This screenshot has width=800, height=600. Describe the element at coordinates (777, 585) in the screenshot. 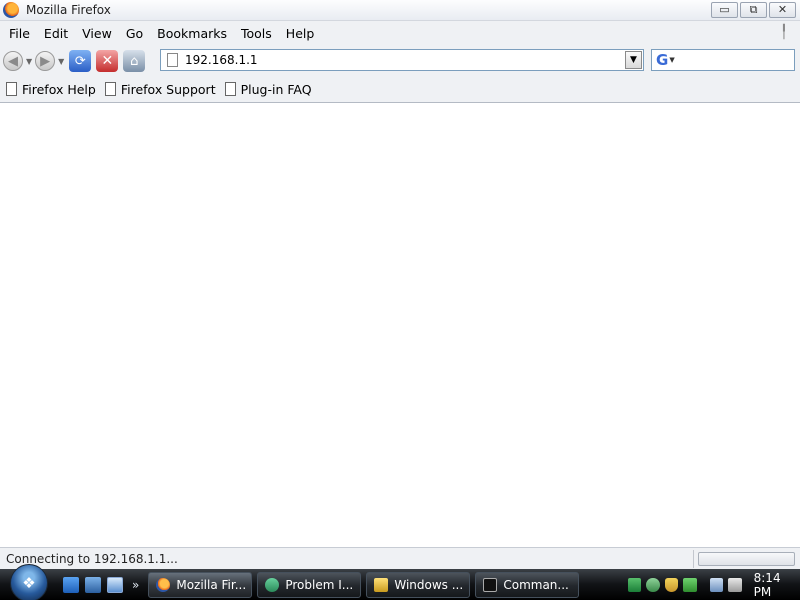

I see `clock: 8:14 PM` at that location.